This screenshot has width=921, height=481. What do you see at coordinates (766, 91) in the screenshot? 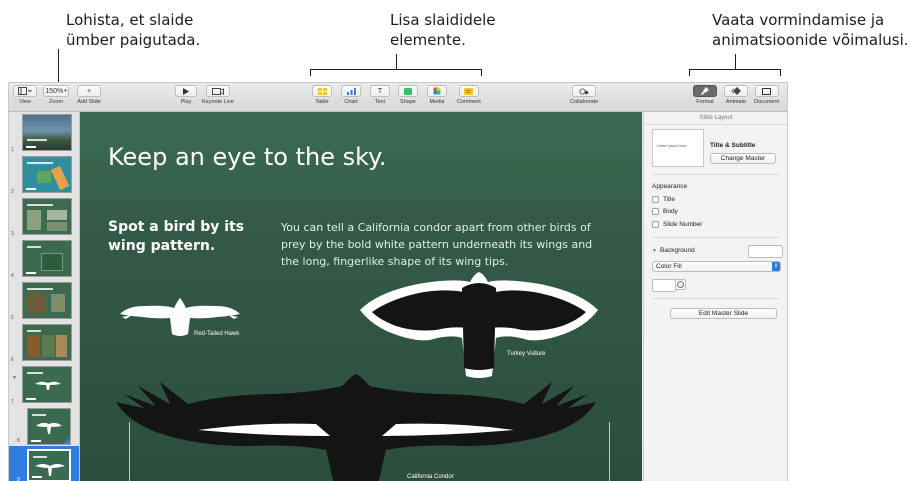
I see `document-icon` at bounding box center [766, 91].